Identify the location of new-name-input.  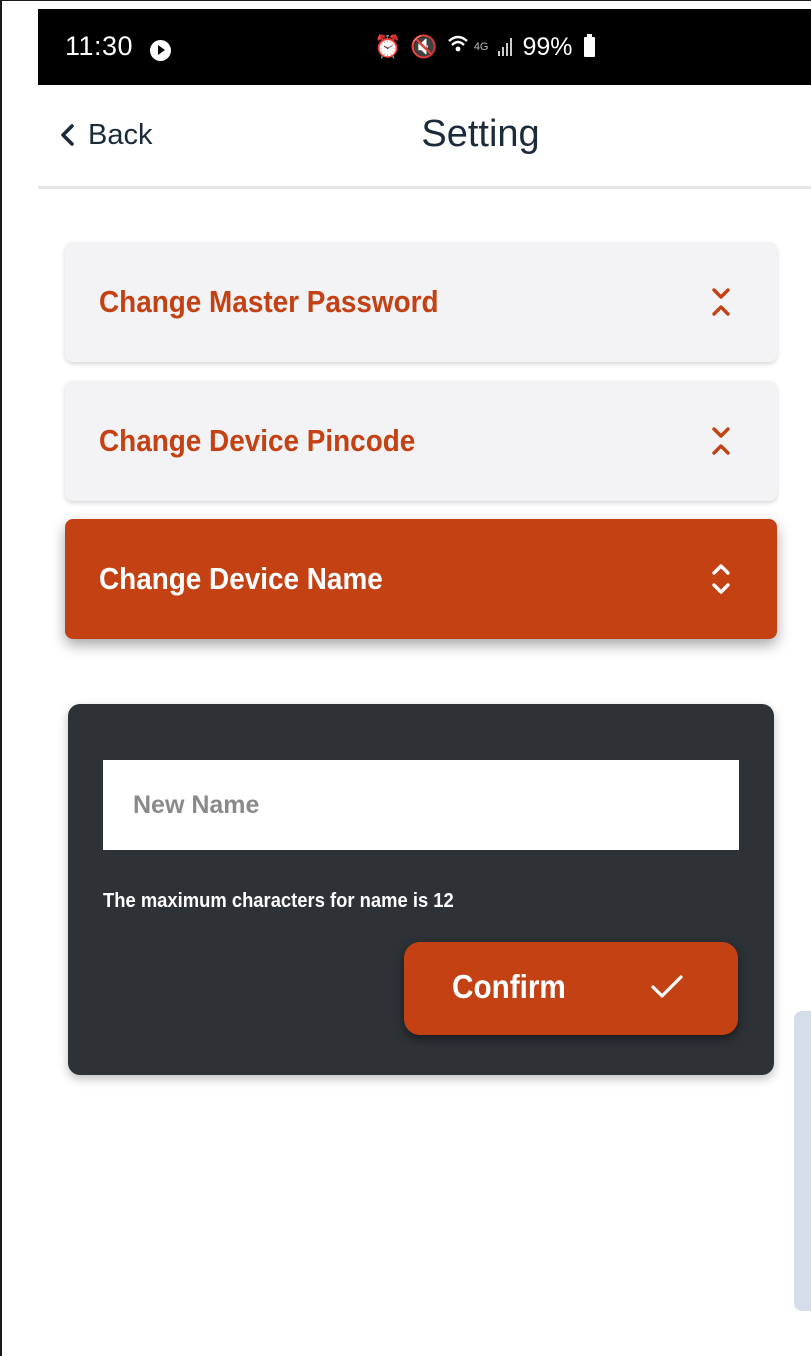
(421, 805).